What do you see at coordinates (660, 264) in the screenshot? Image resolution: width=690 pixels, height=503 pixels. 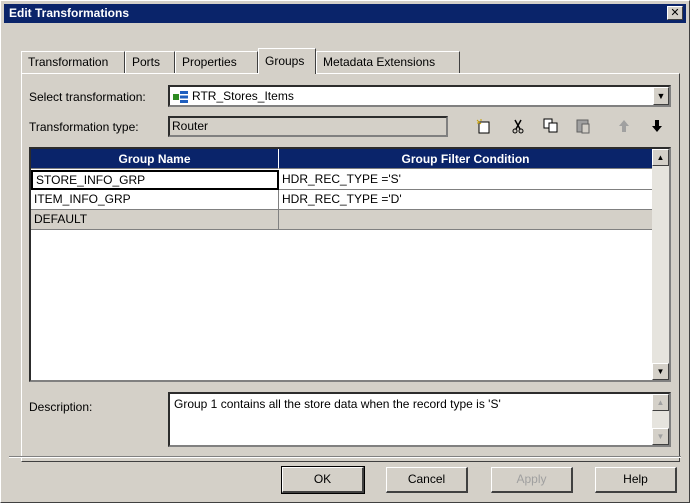 I see `grid-vertical-scrollbar: ▲ ▼` at bounding box center [660, 264].